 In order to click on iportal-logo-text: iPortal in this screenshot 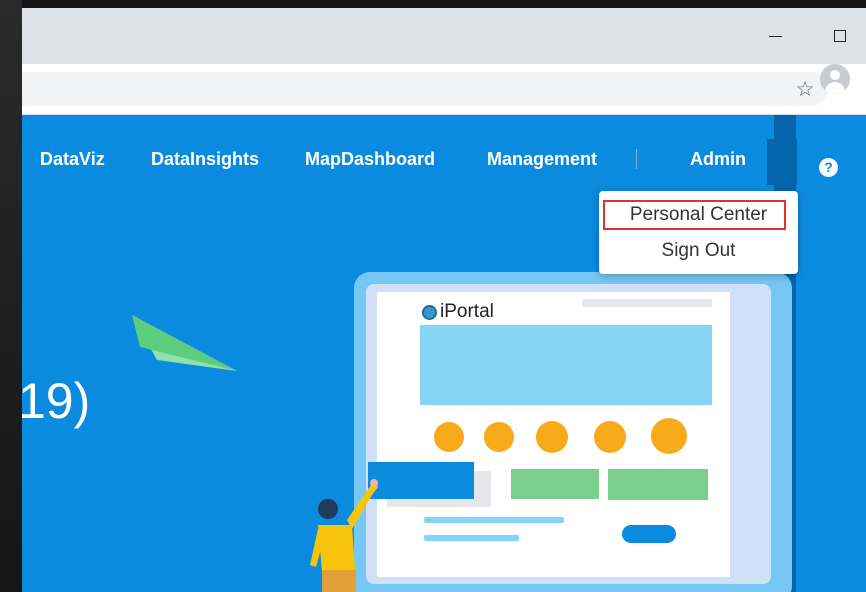, I will do `click(467, 311)`.